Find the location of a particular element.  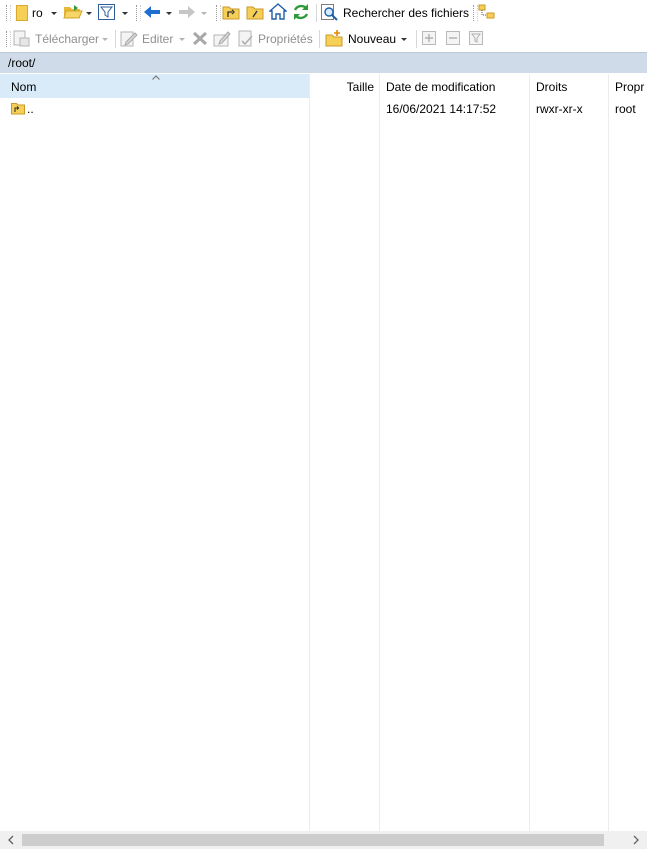

toolbar-bottom: Télécharger Editer Propriétés Nouveau is located at coordinates (323, 39).